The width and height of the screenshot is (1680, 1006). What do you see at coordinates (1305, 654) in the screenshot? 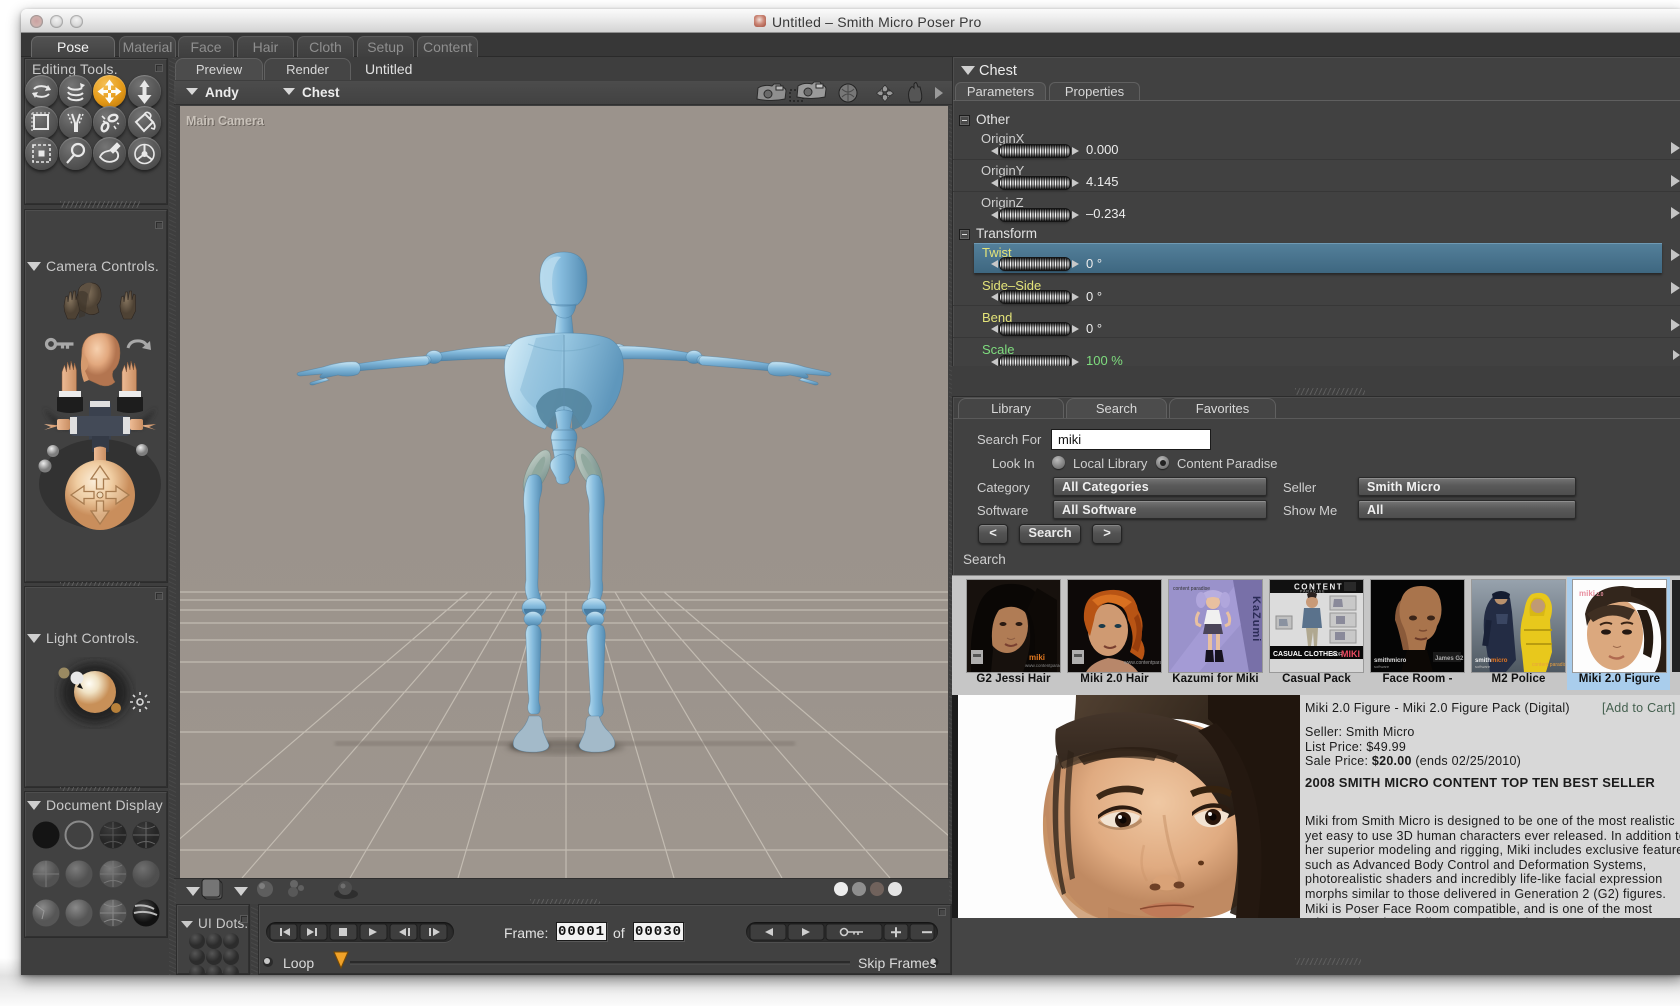
I see `svg-text: CASUAL CLOTHES` at bounding box center [1305, 654].